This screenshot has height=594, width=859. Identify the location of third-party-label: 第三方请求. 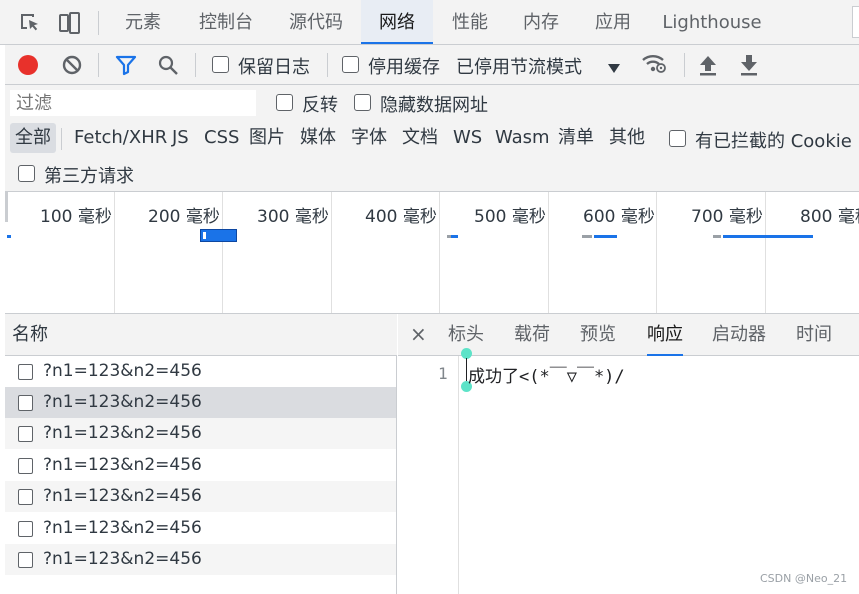
(89, 176).